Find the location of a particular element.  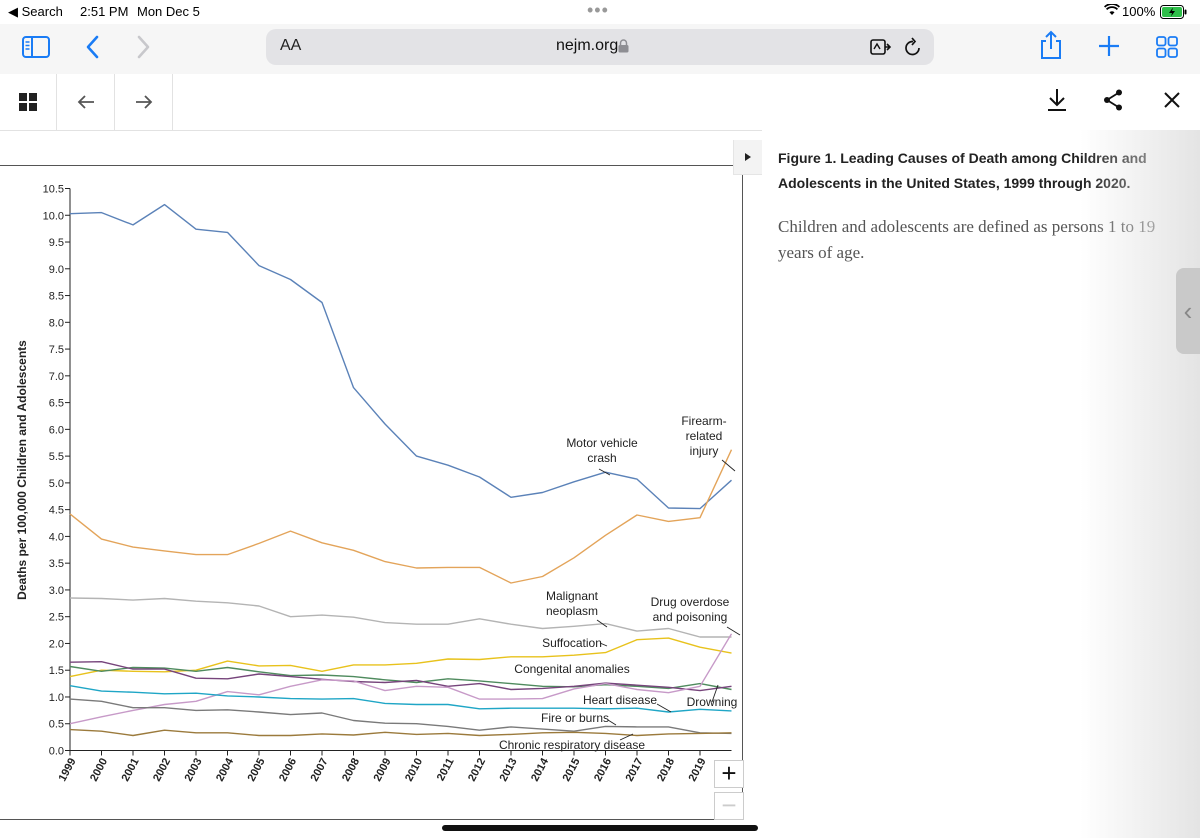

annotation-label: Firearm-related injury is located at coordinates (703, 436).